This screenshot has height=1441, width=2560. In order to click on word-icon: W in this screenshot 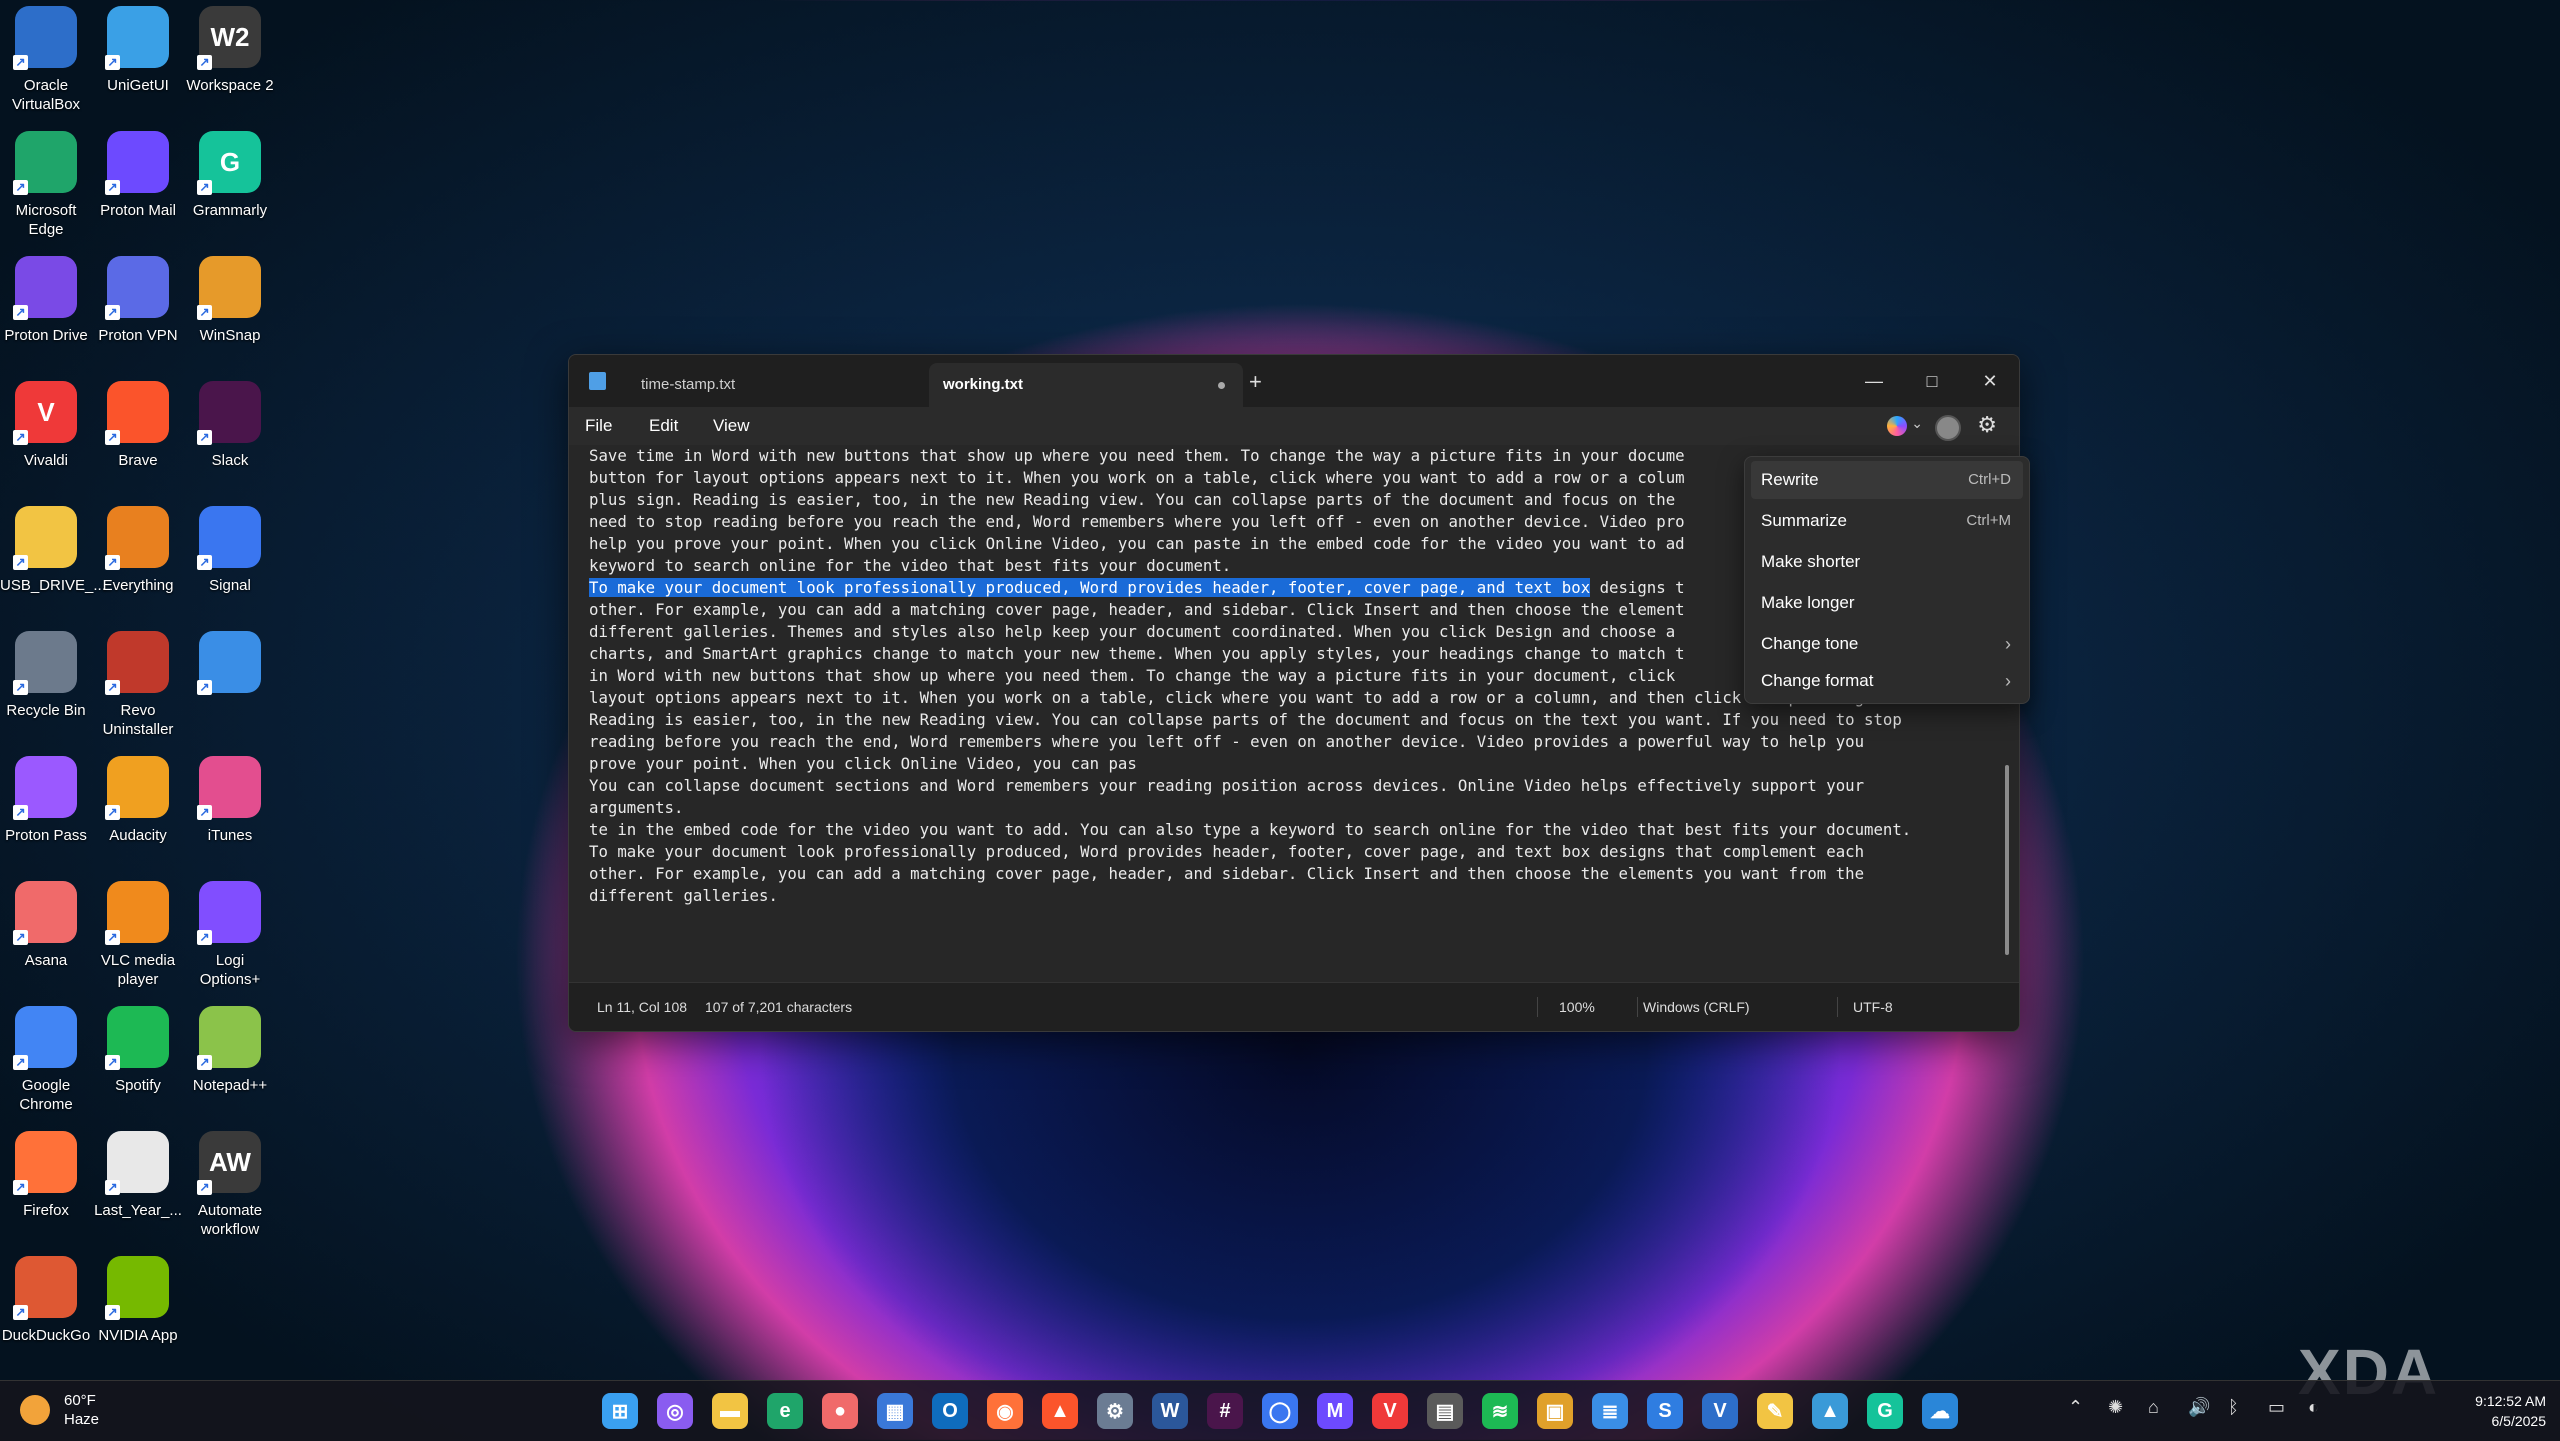, I will do `click(1170, 1411)`.